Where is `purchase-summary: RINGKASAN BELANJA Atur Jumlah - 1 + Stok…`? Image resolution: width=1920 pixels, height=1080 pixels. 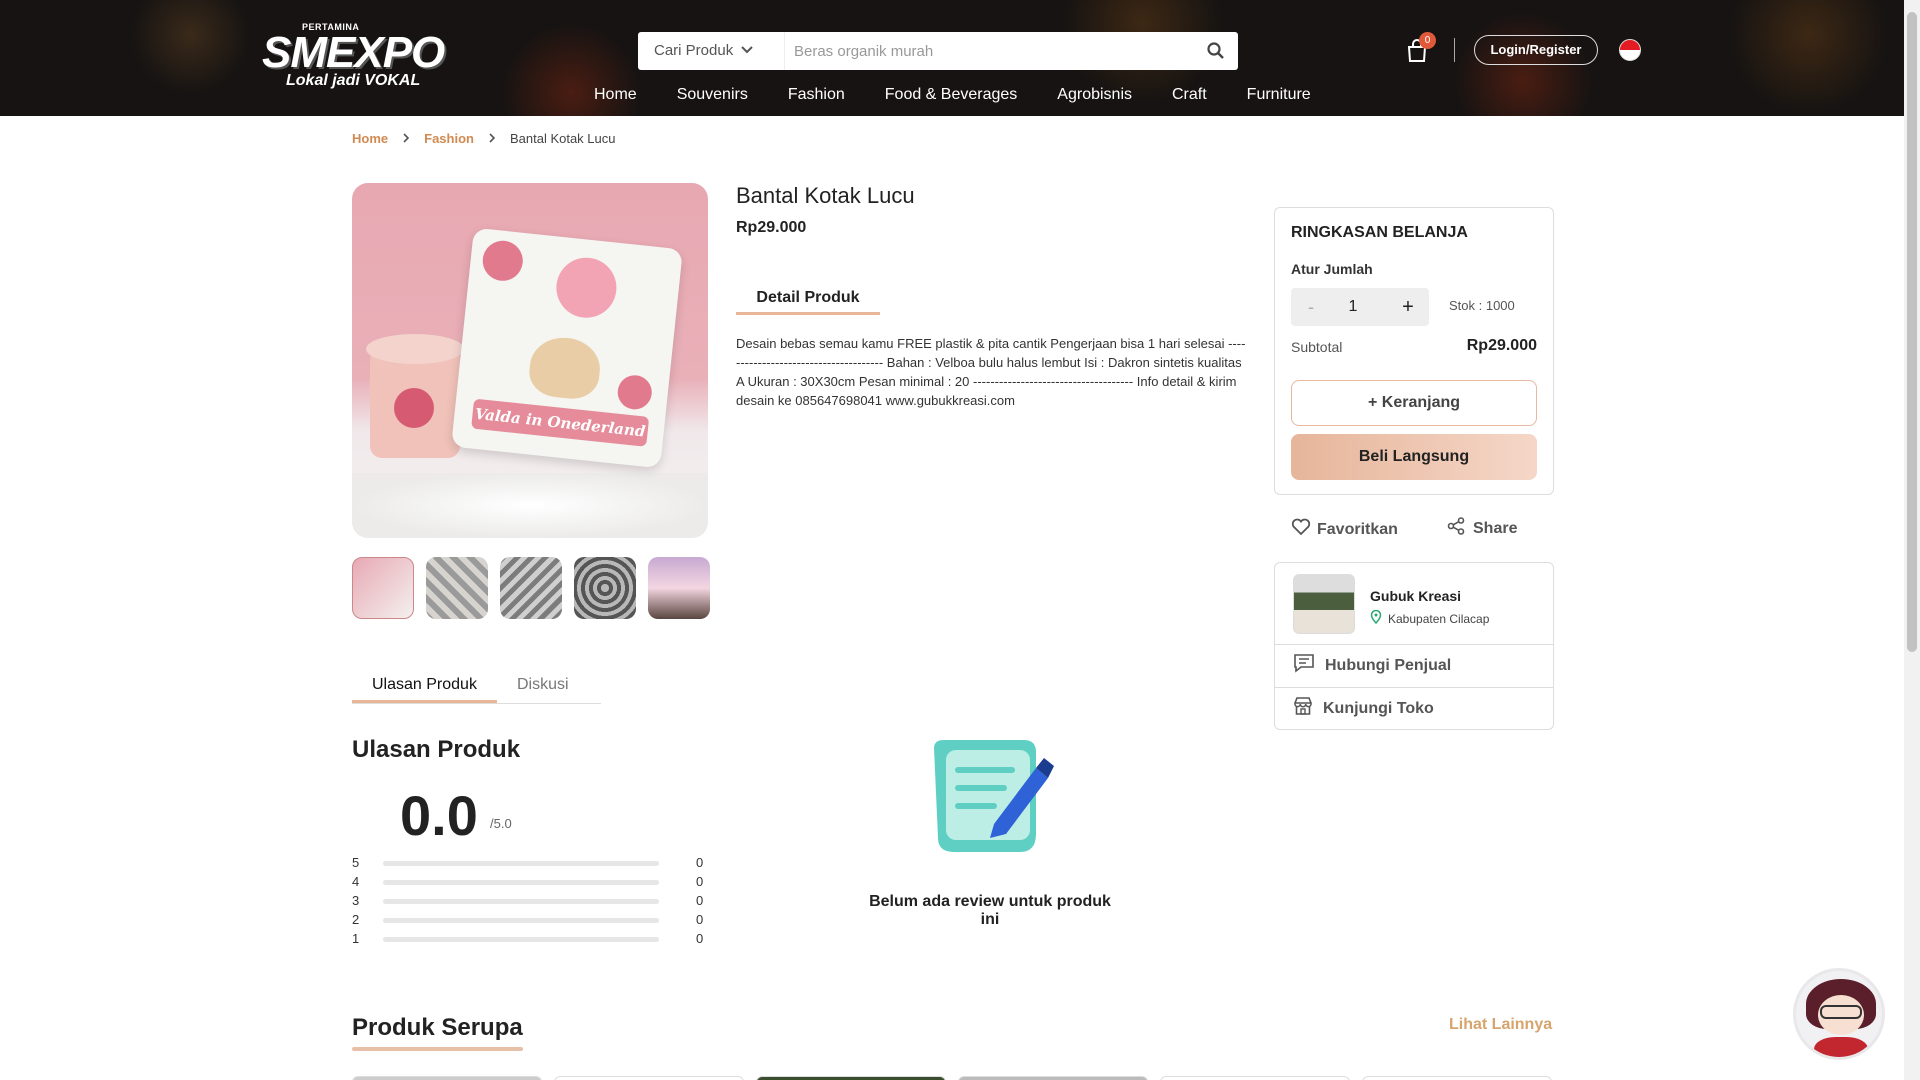
purchase-summary: RINGKASAN BELANJA Atur Jumlah - 1 + Stok… is located at coordinates (1414, 351).